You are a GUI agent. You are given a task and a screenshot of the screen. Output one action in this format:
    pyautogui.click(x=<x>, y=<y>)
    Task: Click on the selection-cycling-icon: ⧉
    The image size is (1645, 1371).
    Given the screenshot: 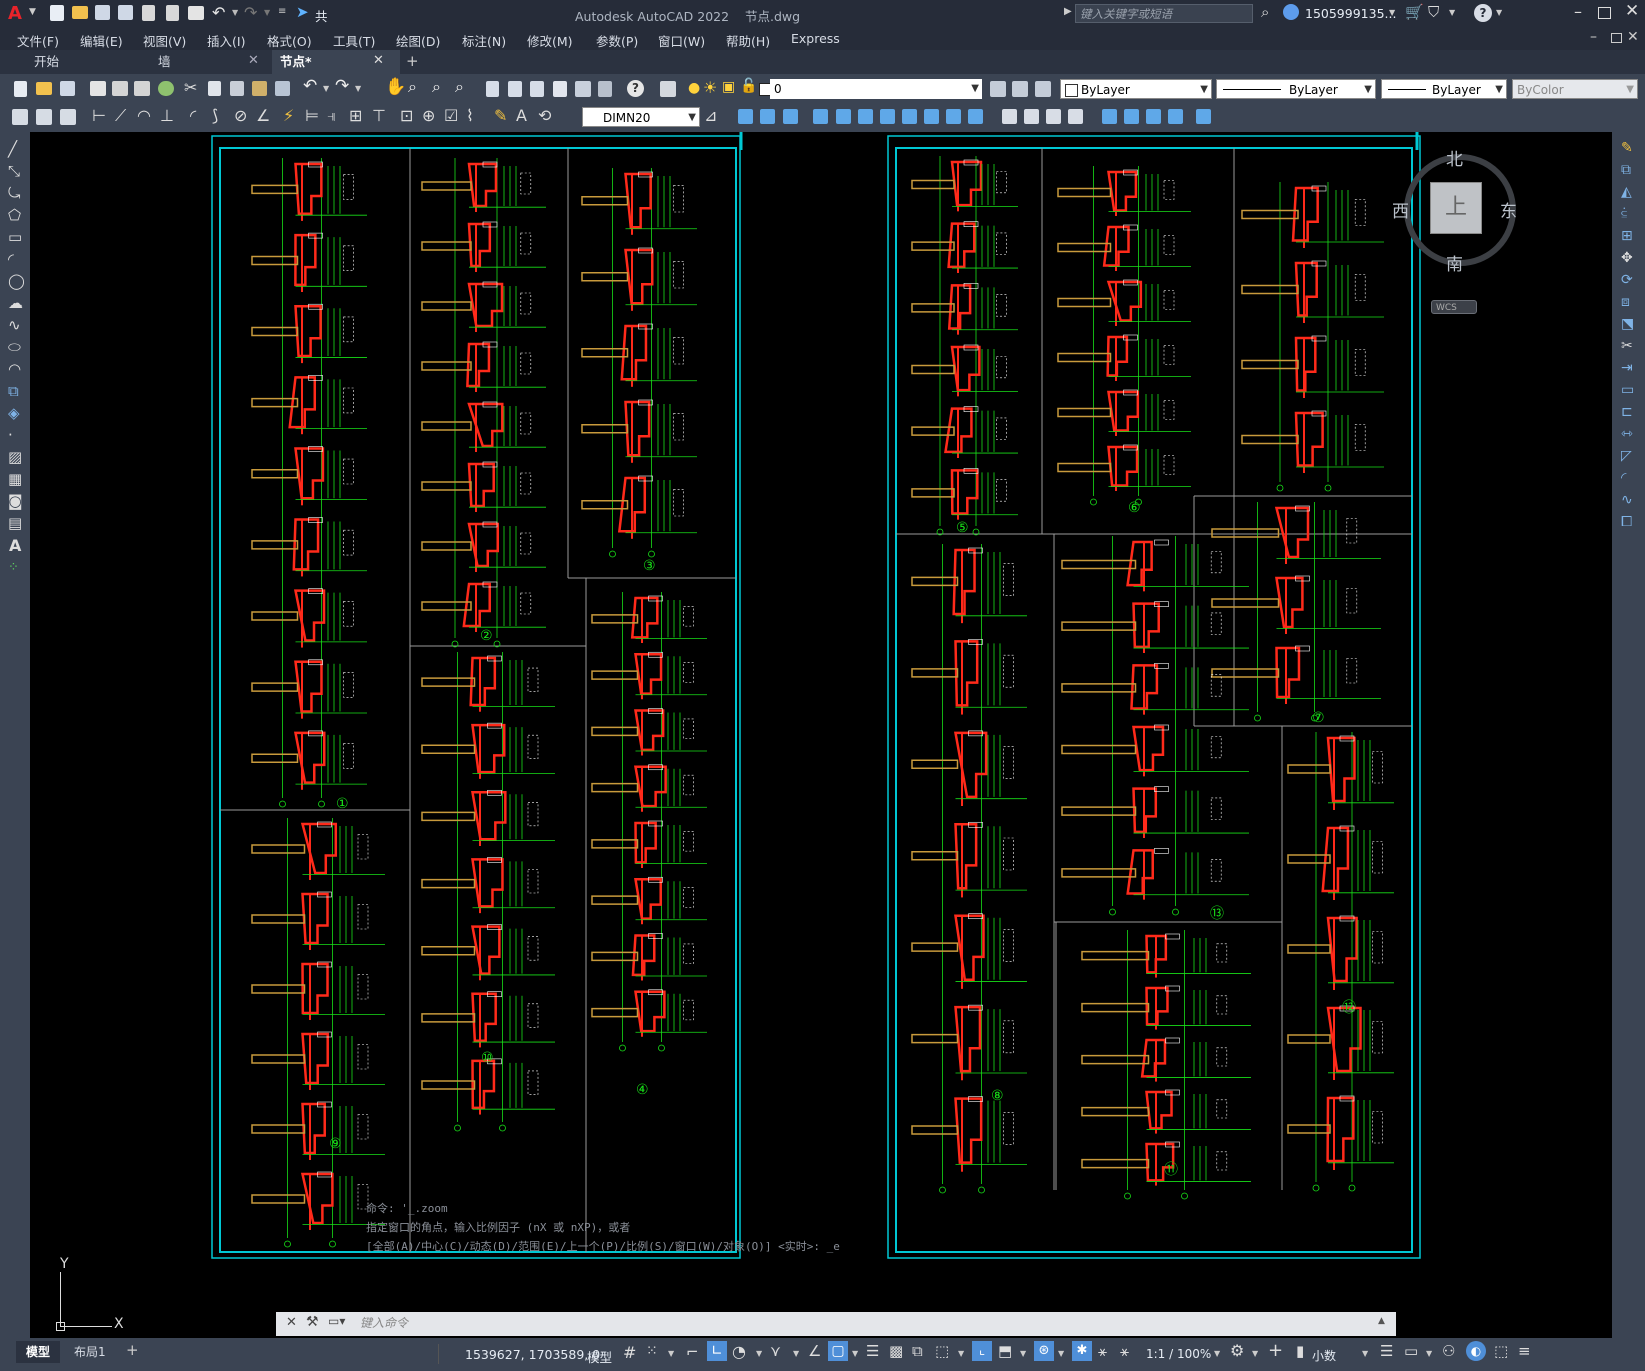 What is the action you would take?
    pyautogui.click(x=917, y=1351)
    